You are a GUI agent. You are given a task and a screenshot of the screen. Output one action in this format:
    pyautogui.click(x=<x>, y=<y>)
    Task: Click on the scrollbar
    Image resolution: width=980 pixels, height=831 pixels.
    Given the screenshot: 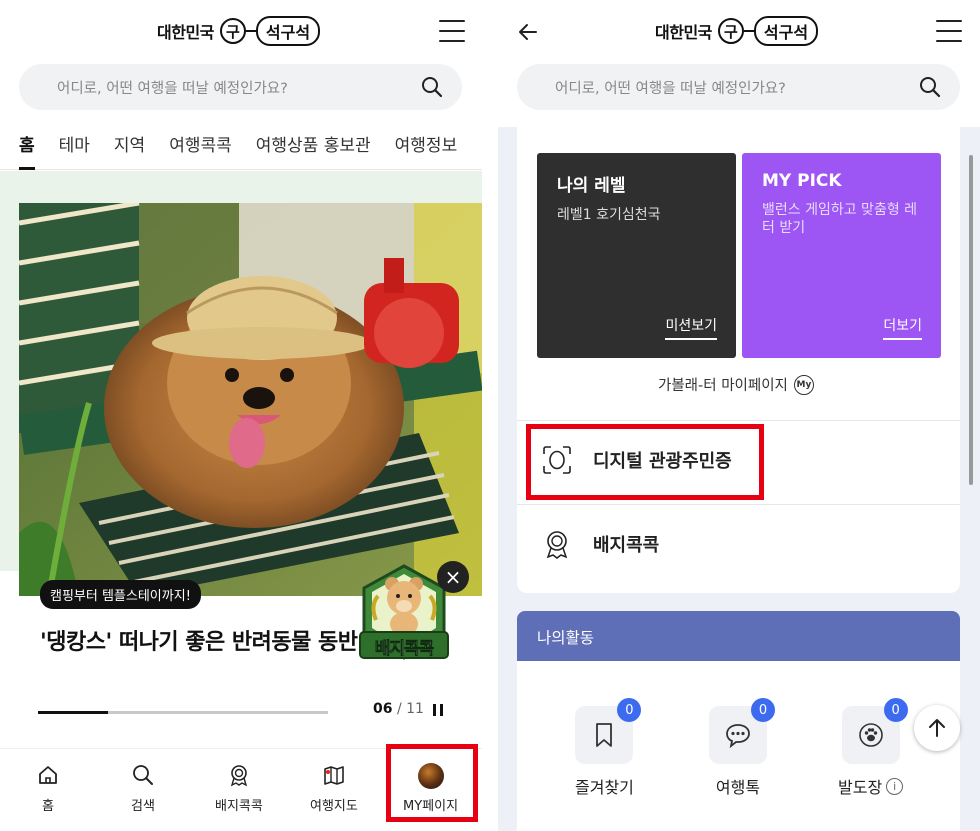 What is the action you would take?
    pyautogui.click(x=971, y=320)
    